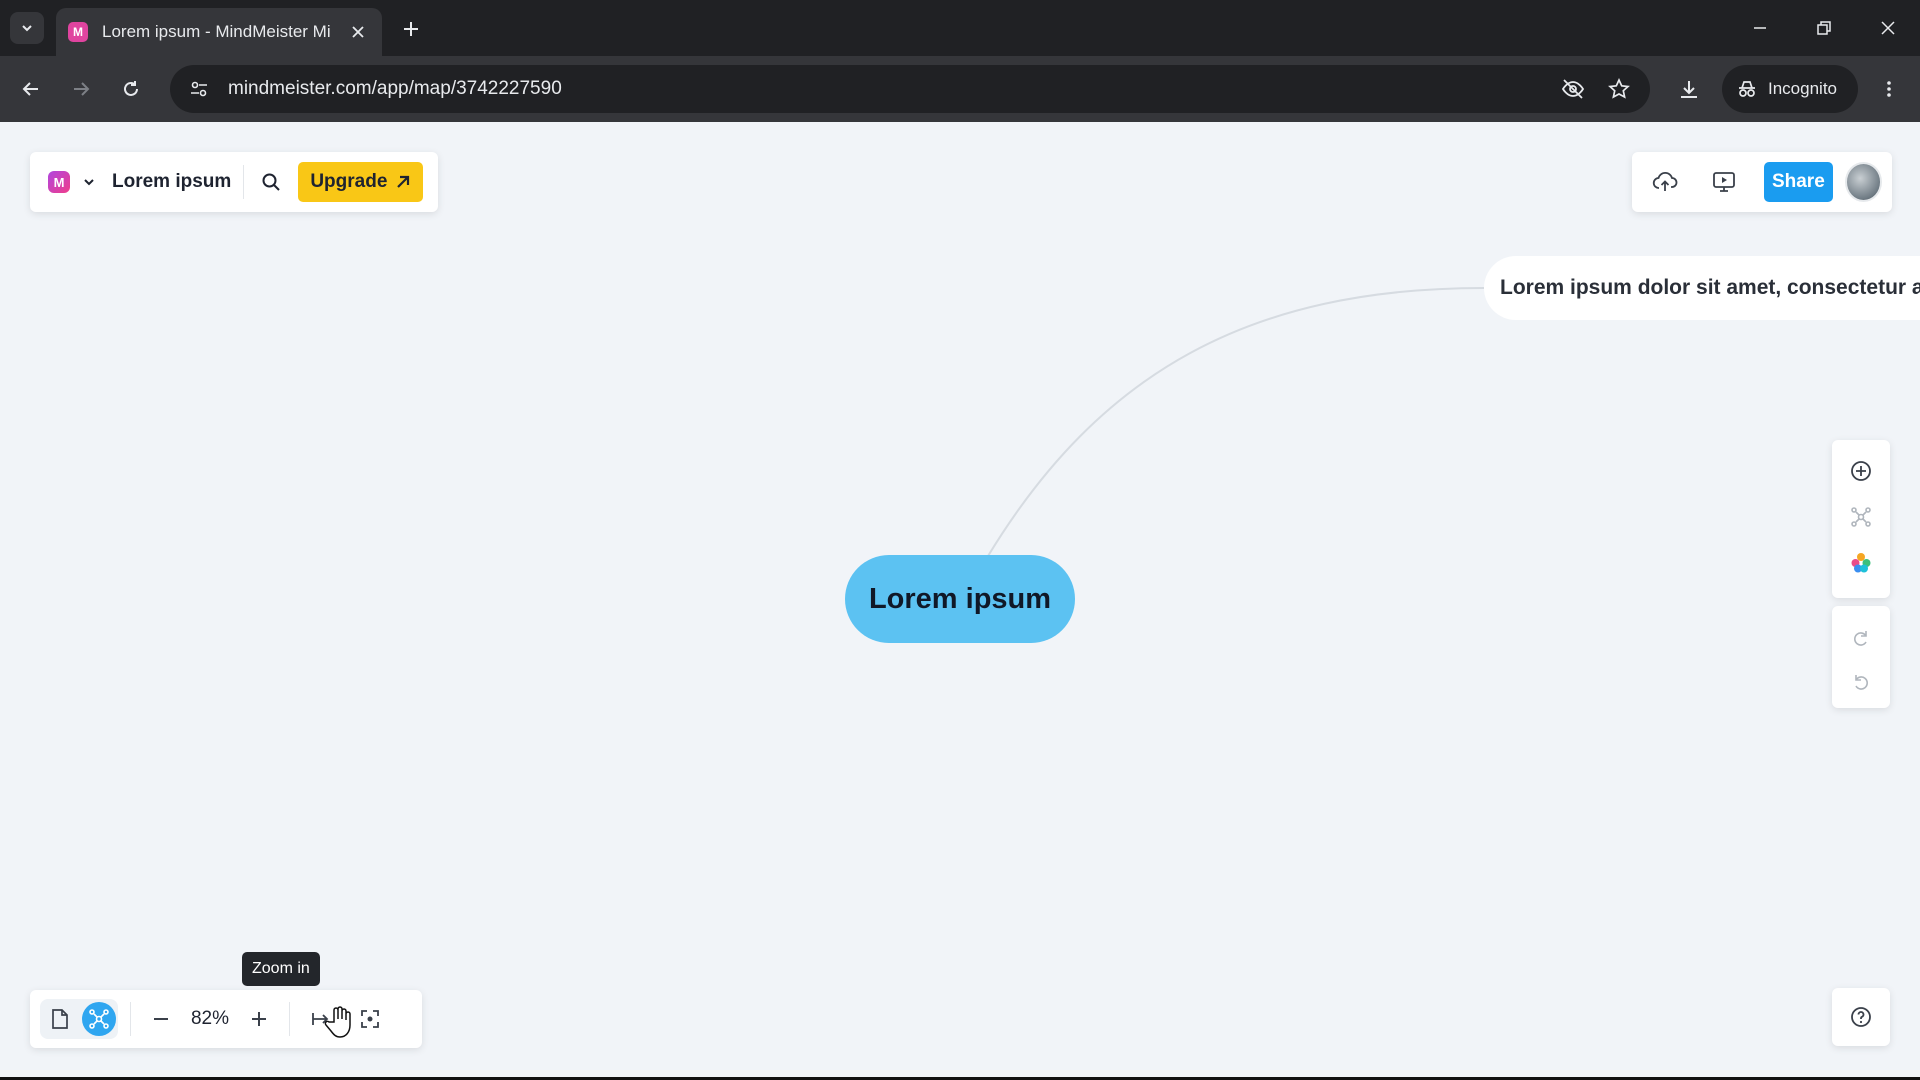 The height and width of the screenshot is (1080, 1920). I want to click on address-bar: mindmeister.com/app/map/3742227590, so click(910, 89).